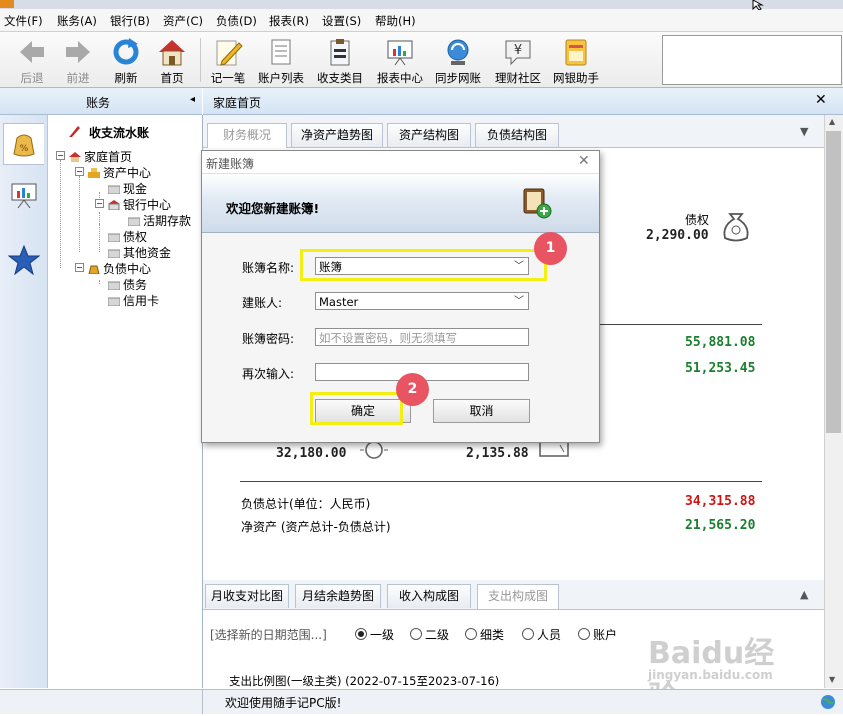  What do you see at coordinates (237, 103) in the screenshot?
I see `main-panel-title: 家庭首页` at bounding box center [237, 103].